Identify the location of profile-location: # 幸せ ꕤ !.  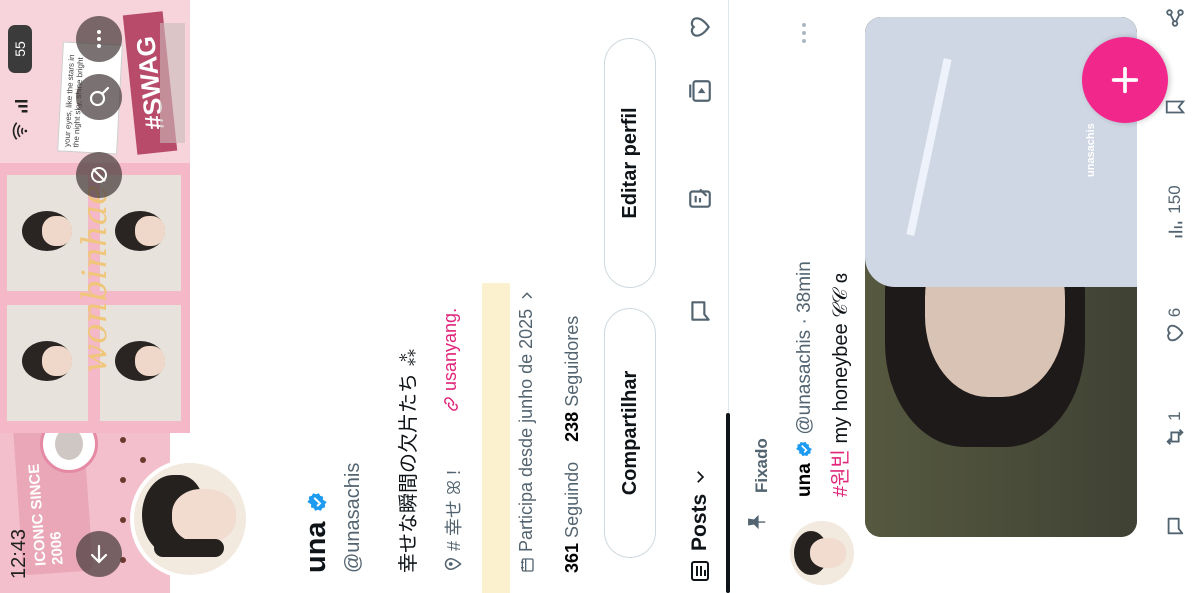
(453, 521).